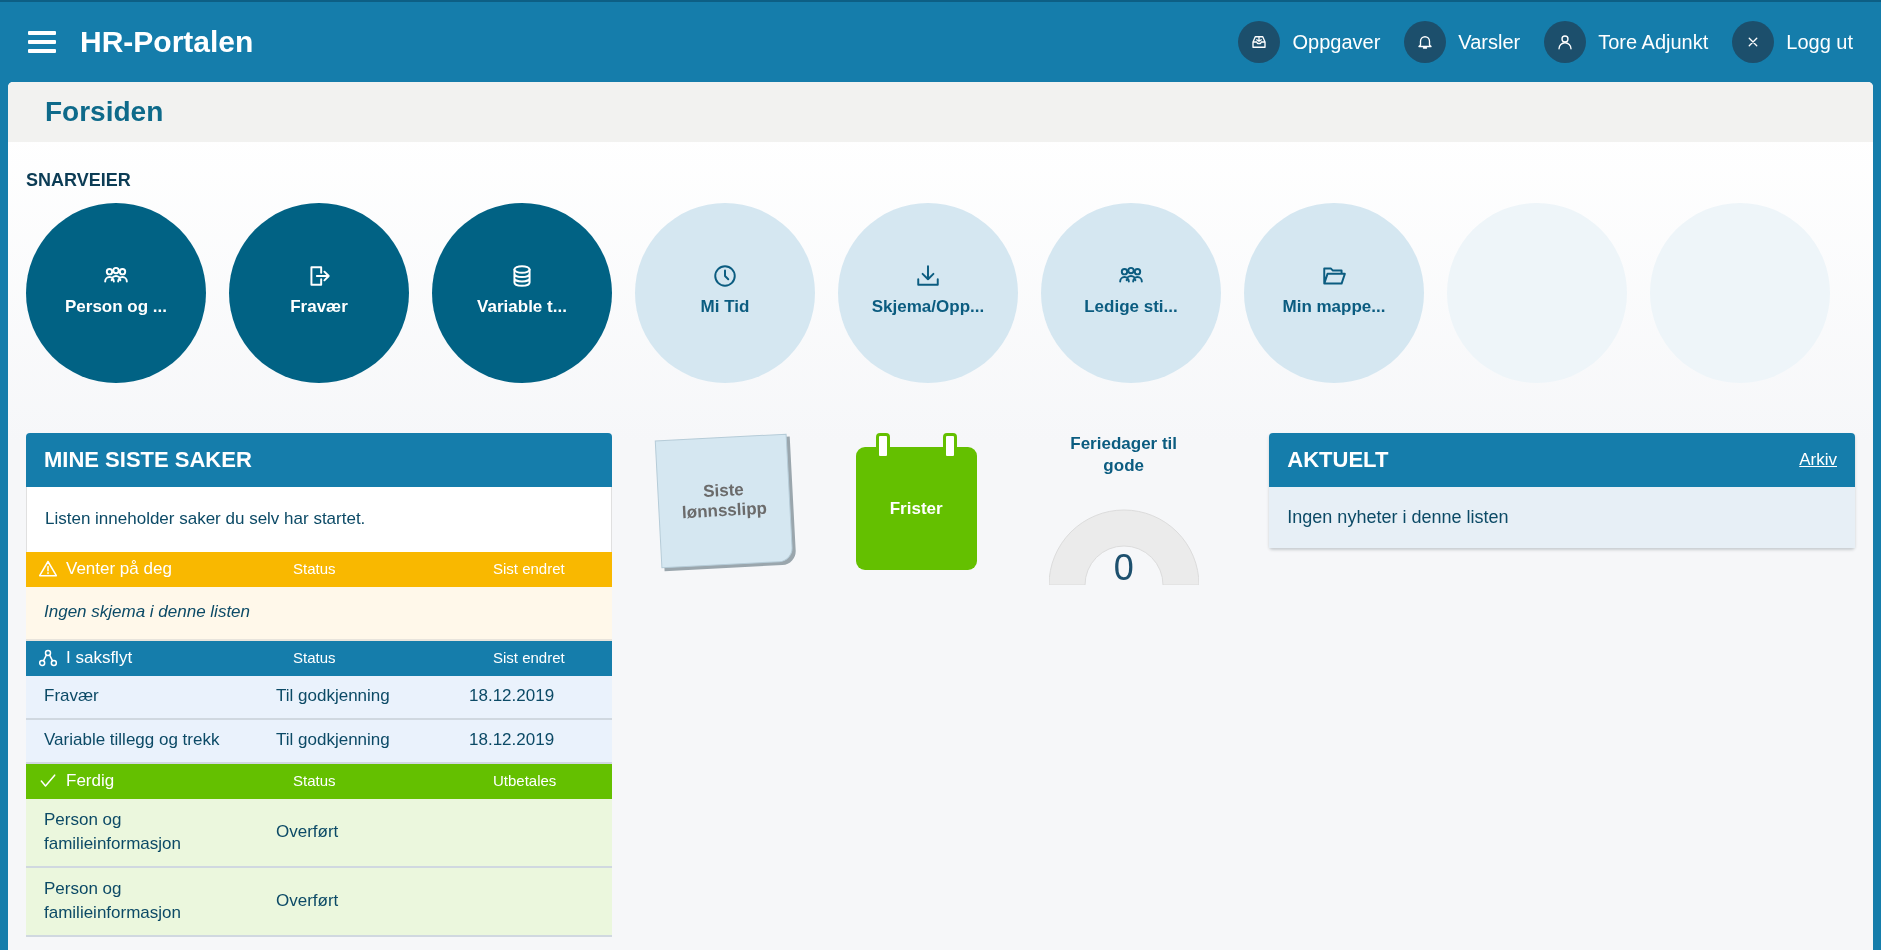 This screenshot has width=1881, height=950. I want to click on archive-link: Arkiv, so click(1818, 460).